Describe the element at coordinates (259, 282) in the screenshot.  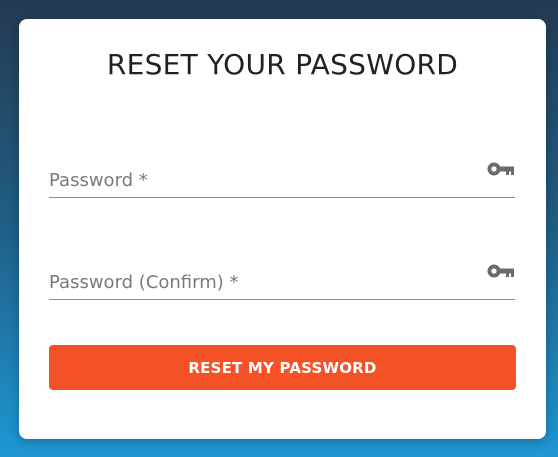
I see `password-confirm-input` at that location.